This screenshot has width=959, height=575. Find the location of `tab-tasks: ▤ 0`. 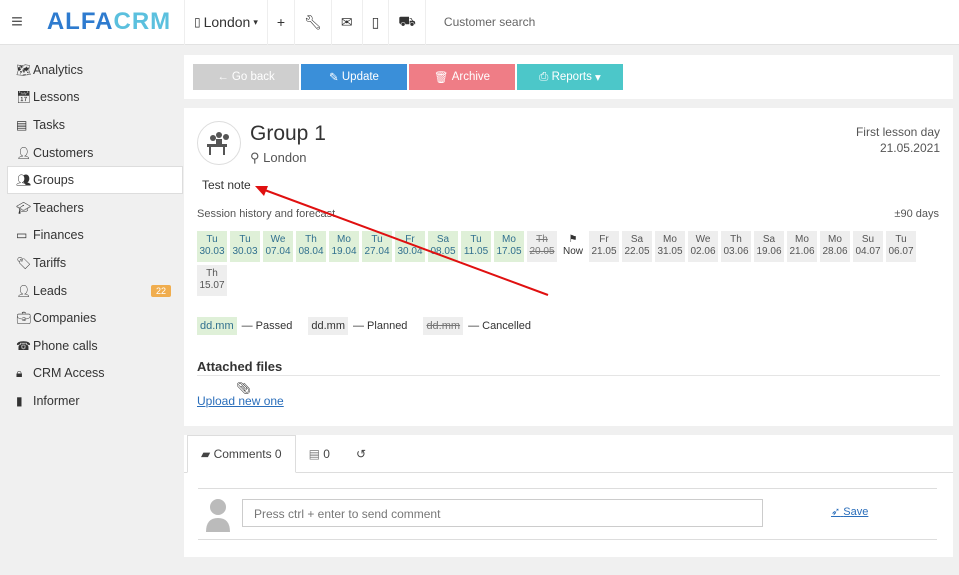

tab-tasks: ▤ 0 is located at coordinates (319, 453).